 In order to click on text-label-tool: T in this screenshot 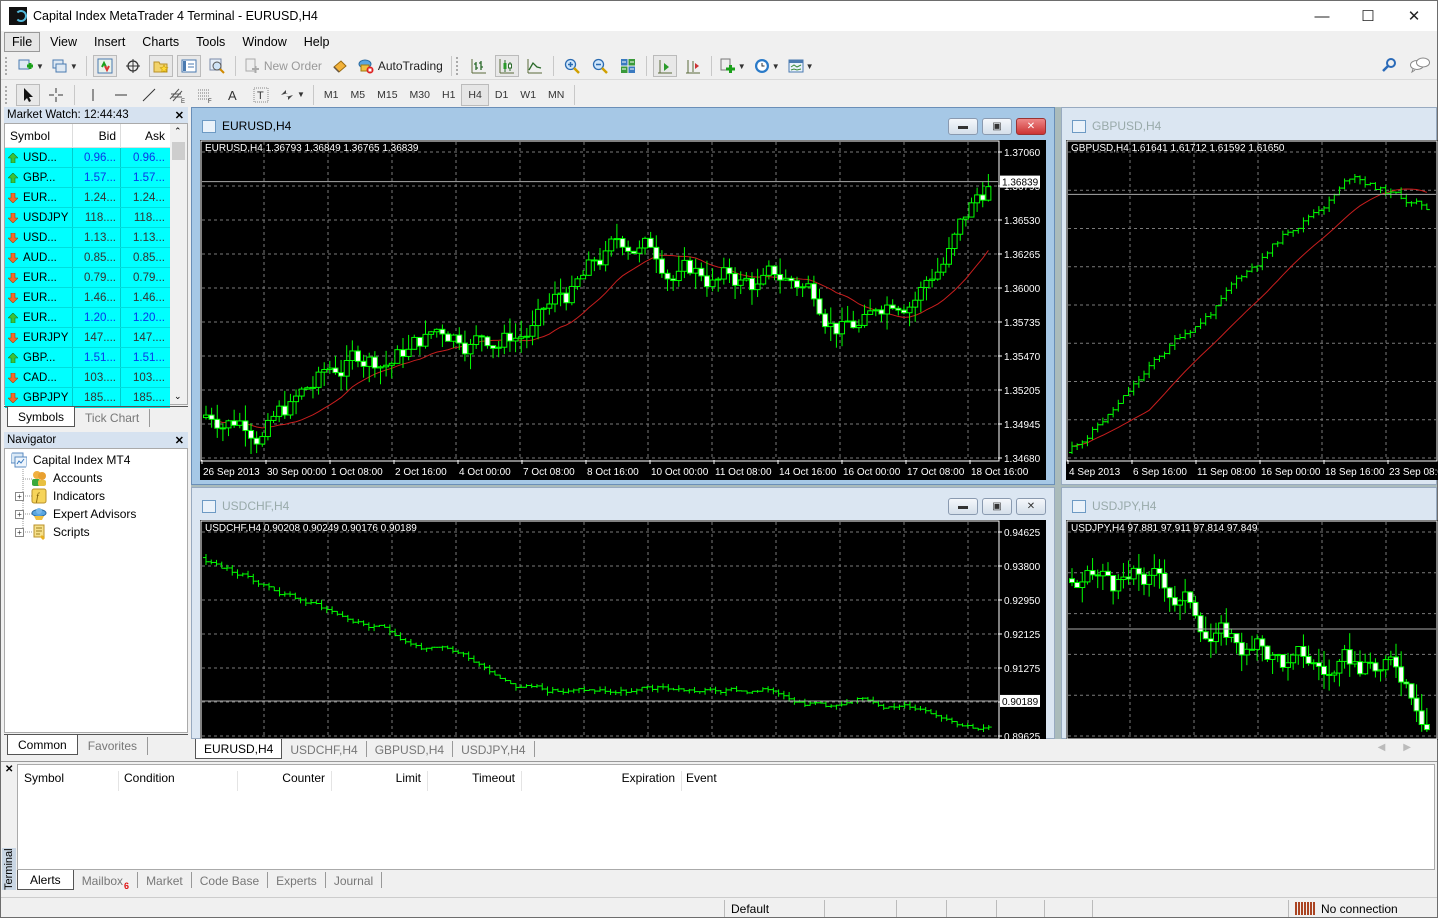, I will do `click(261, 95)`.